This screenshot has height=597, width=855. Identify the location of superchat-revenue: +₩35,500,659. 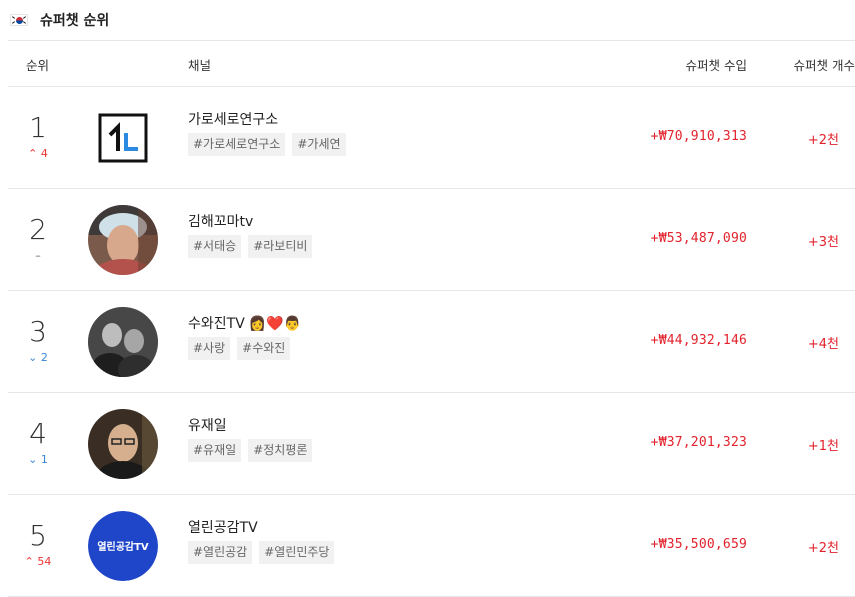
(698, 544).